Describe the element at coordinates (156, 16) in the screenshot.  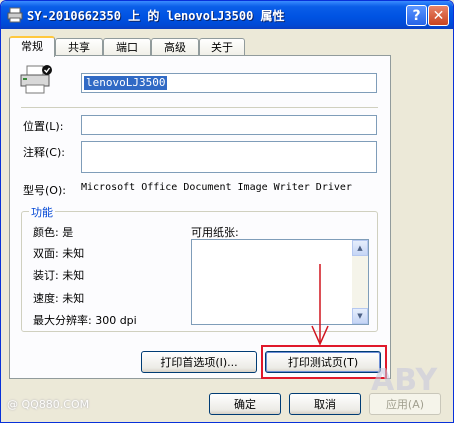
I see `window-title: SY-2010662350 上 的 lenovoLJ3500 属性` at that location.